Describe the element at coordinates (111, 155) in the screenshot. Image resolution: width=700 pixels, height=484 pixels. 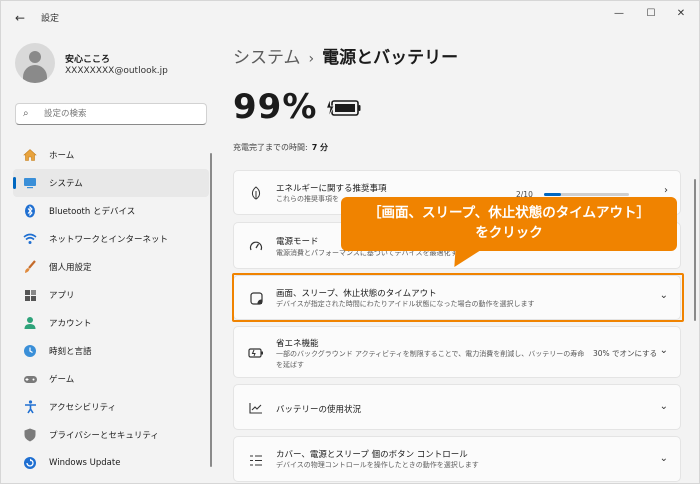
I see `sidebar-item-home: ホーム` at that location.